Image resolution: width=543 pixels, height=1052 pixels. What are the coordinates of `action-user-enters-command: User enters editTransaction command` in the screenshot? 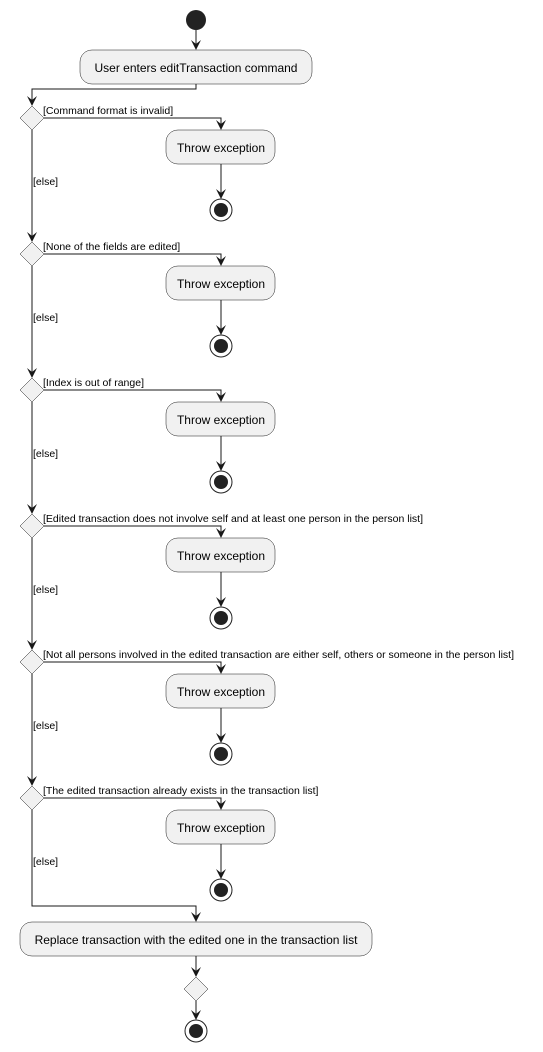 It's located at (196, 67).